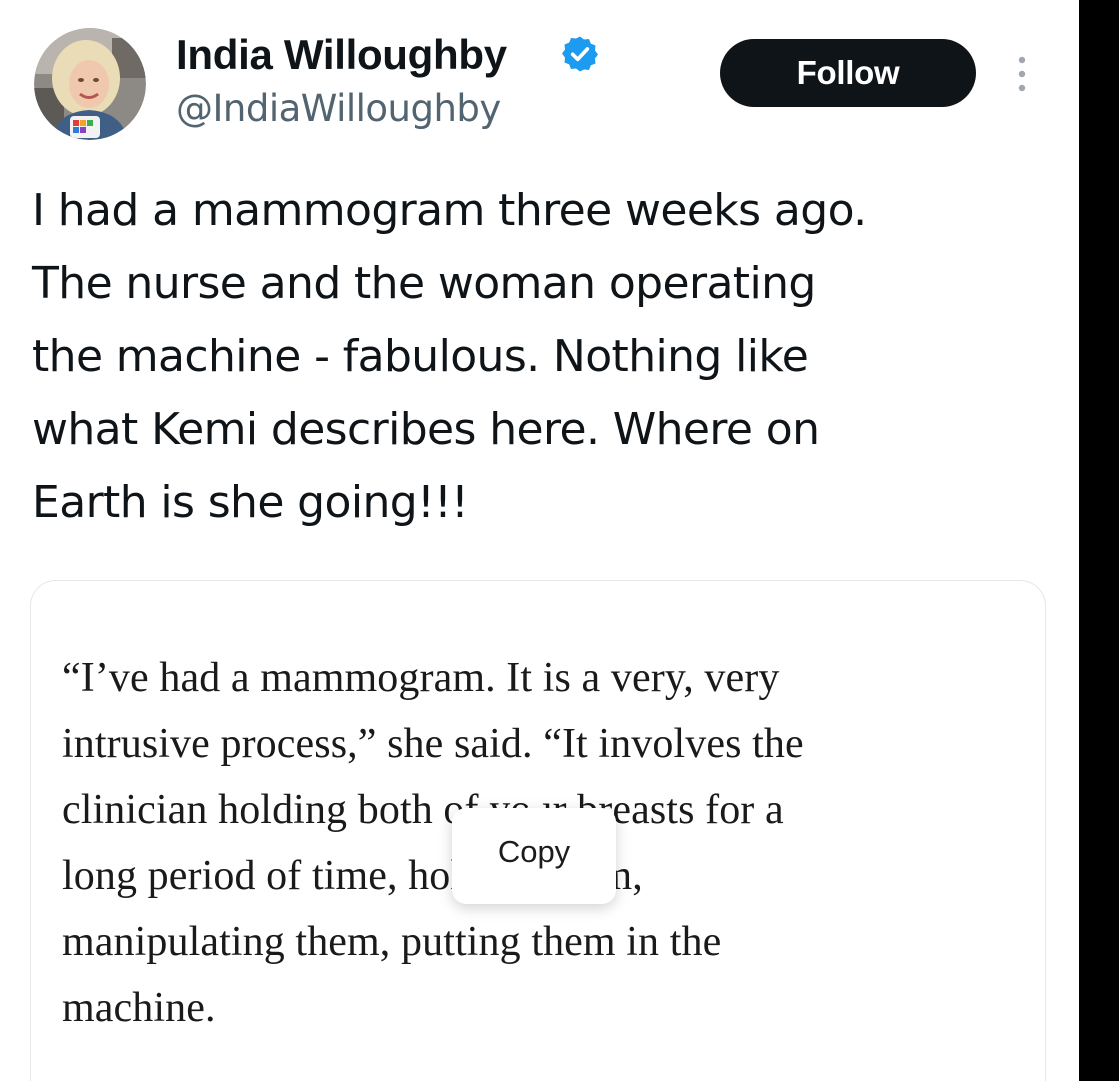 This screenshot has height=1081, width=1119. I want to click on author-name: India Willoughby, so click(341, 55).